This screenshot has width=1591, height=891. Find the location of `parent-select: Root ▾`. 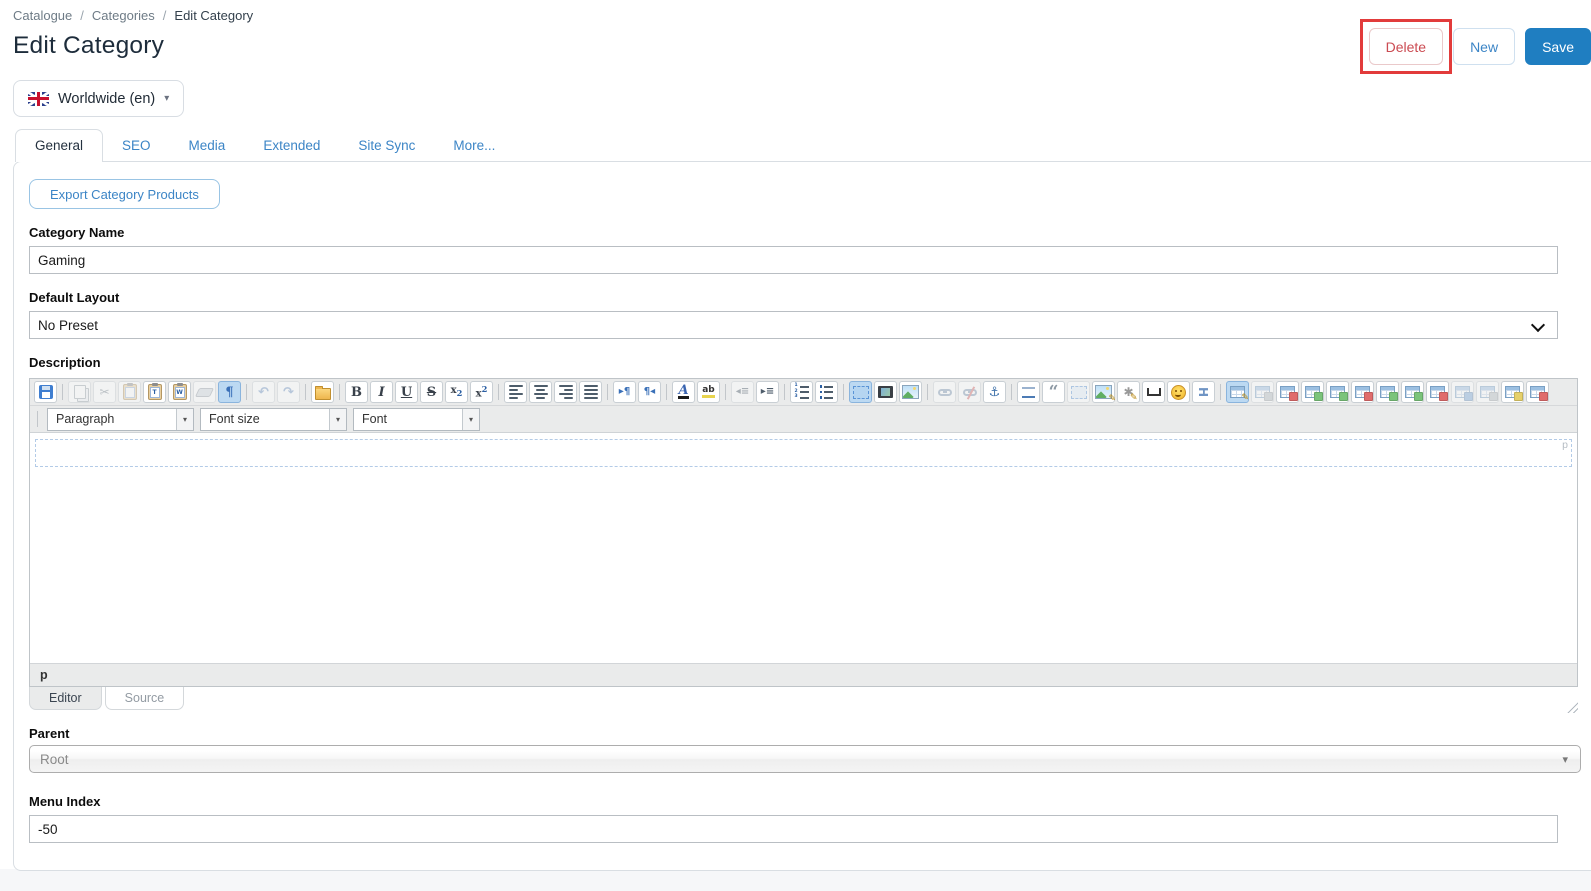

parent-select: Root ▾ is located at coordinates (805, 759).